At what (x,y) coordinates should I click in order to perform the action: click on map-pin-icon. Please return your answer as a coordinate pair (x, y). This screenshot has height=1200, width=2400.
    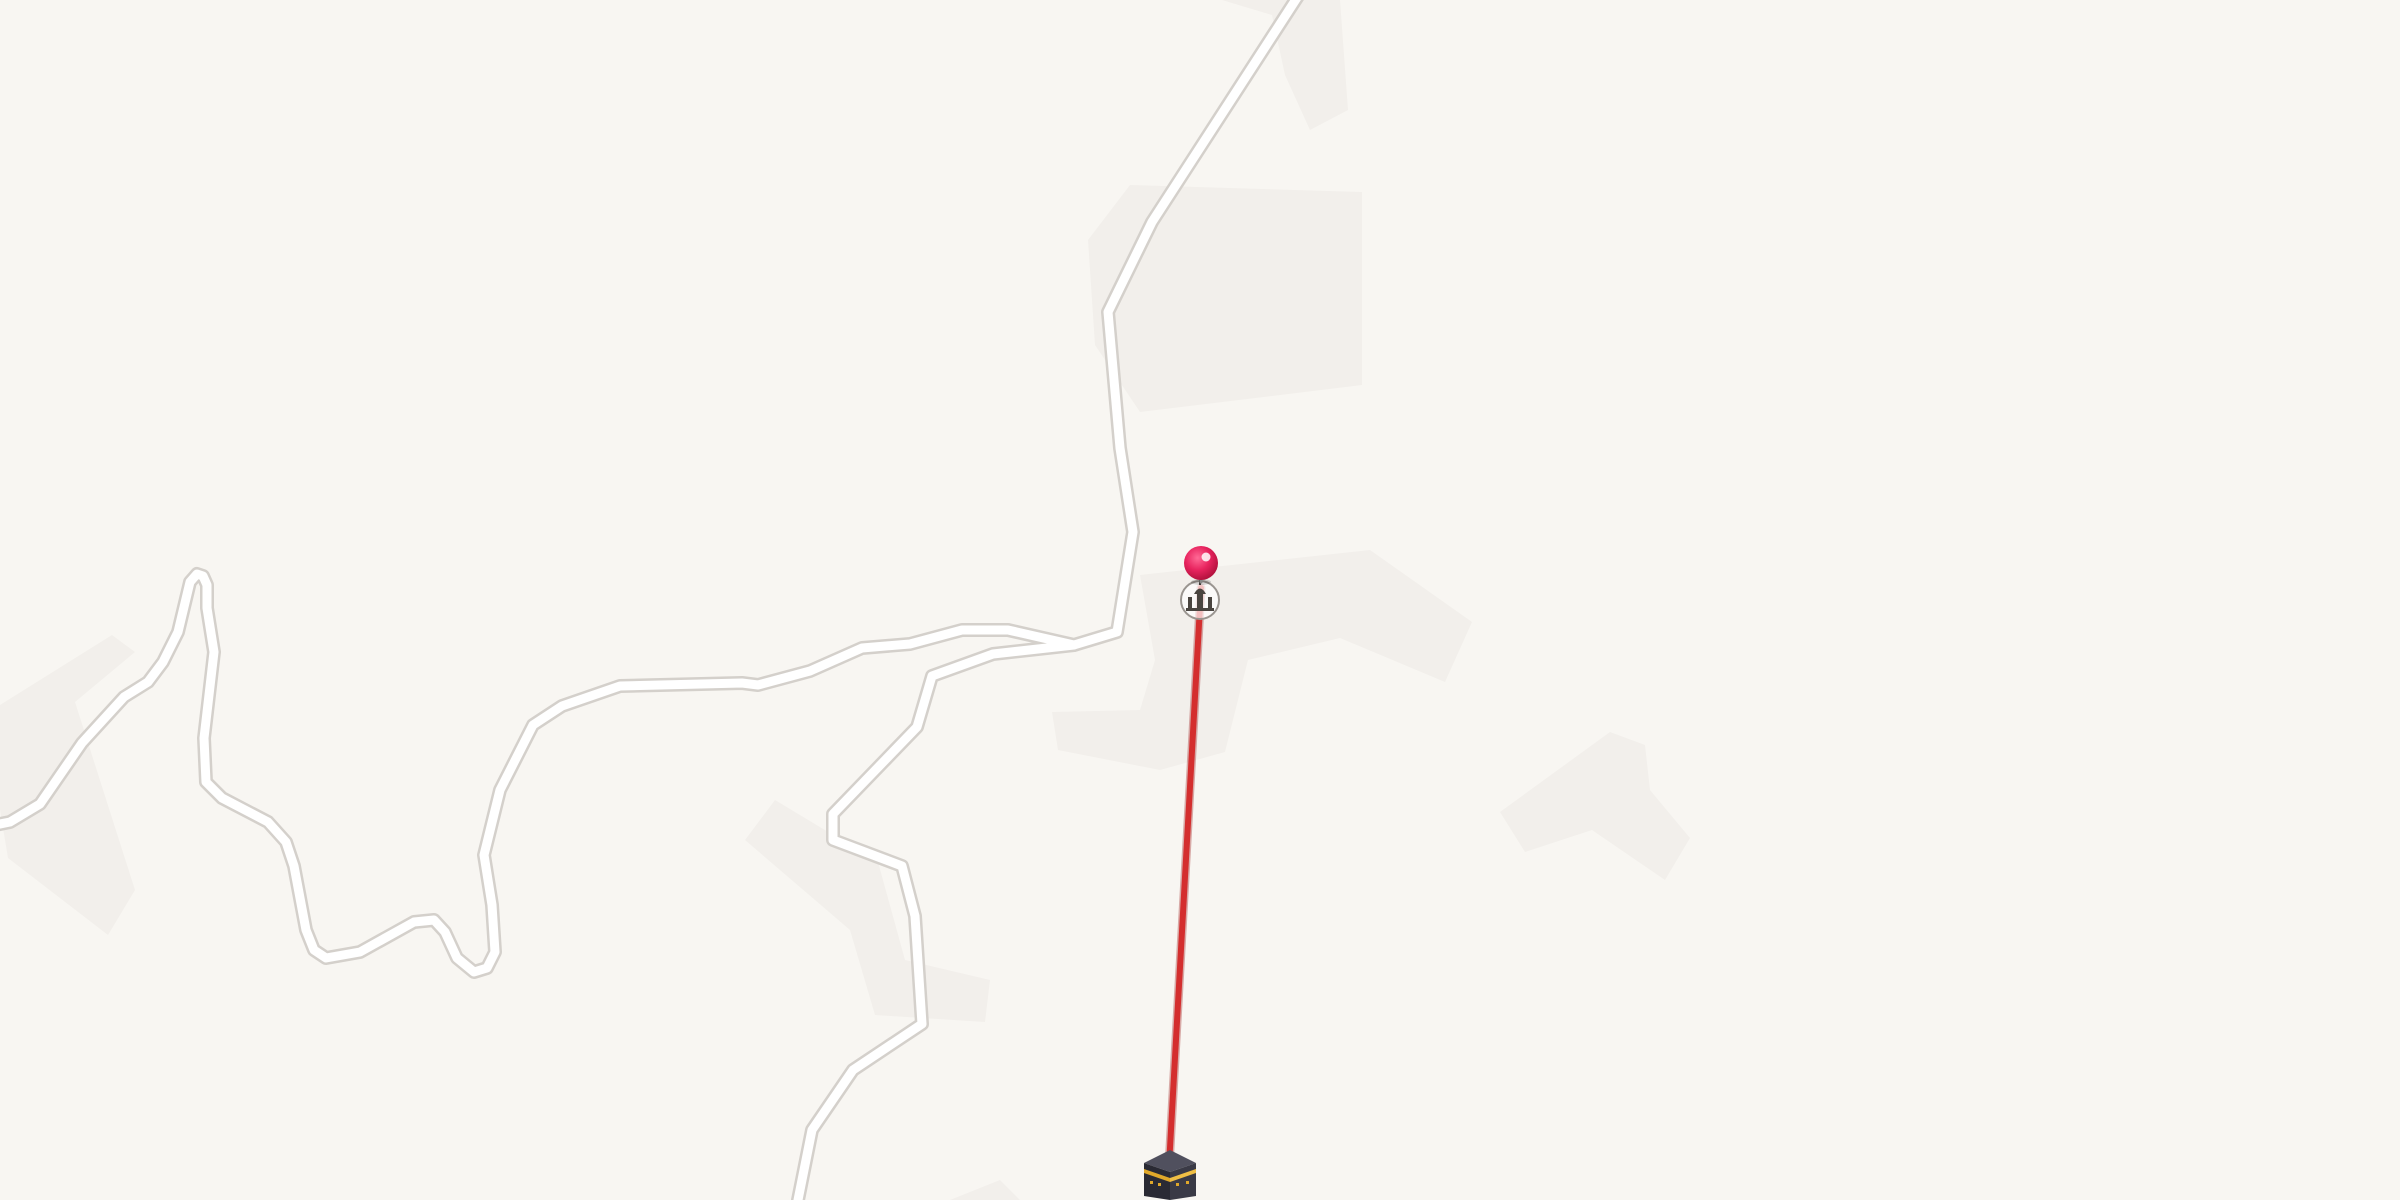
    Looking at the image, I should click on (1201, 563).